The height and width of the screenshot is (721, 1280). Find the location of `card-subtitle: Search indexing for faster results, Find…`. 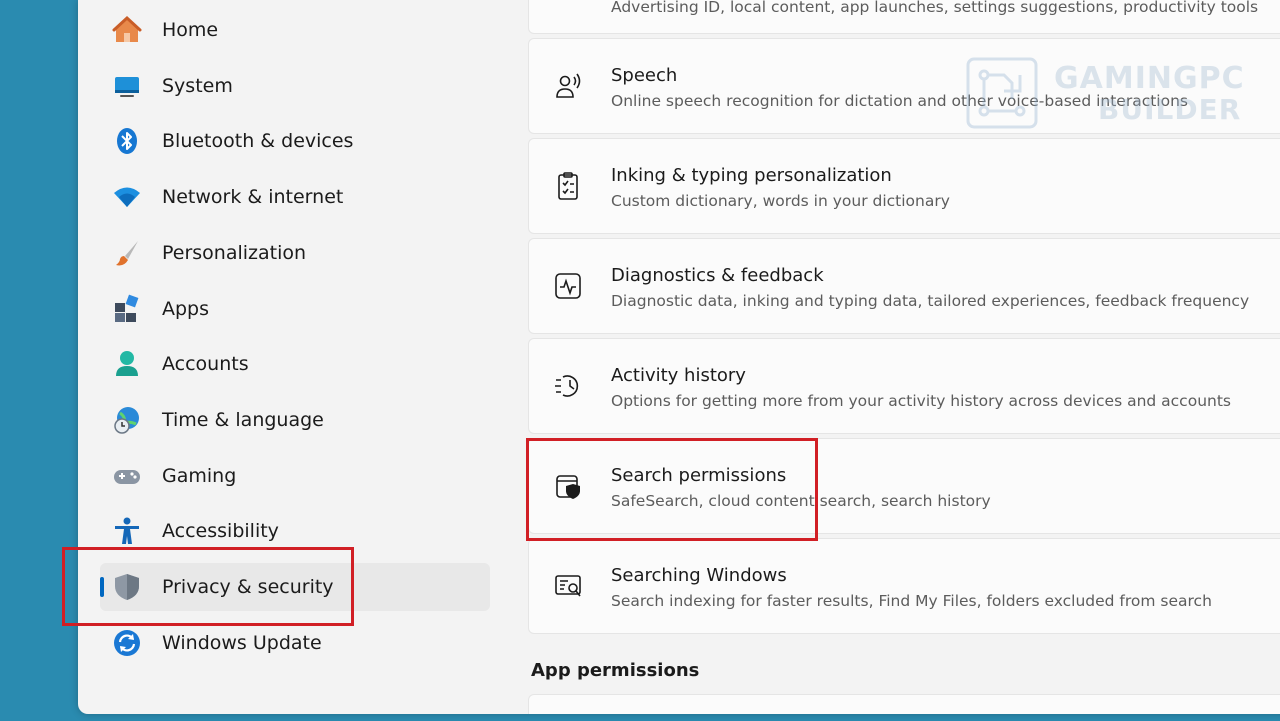

card-subtitle: Search indexing for faster results, Find… is located at coordinates (911, 601).